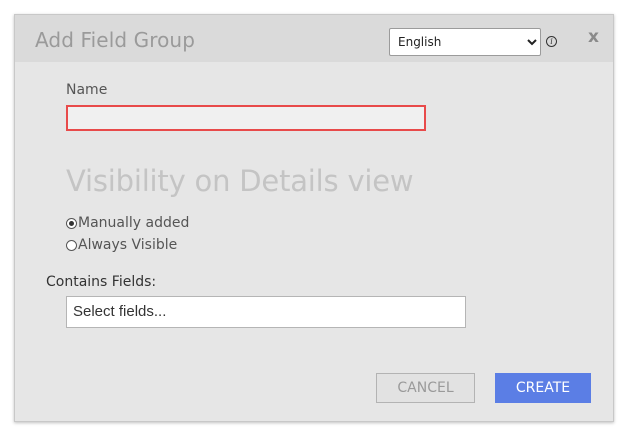 The height and width of the screenshot is (440, 630). I want to click on radio-label-manually-added: Manually added, so click(134, 223).